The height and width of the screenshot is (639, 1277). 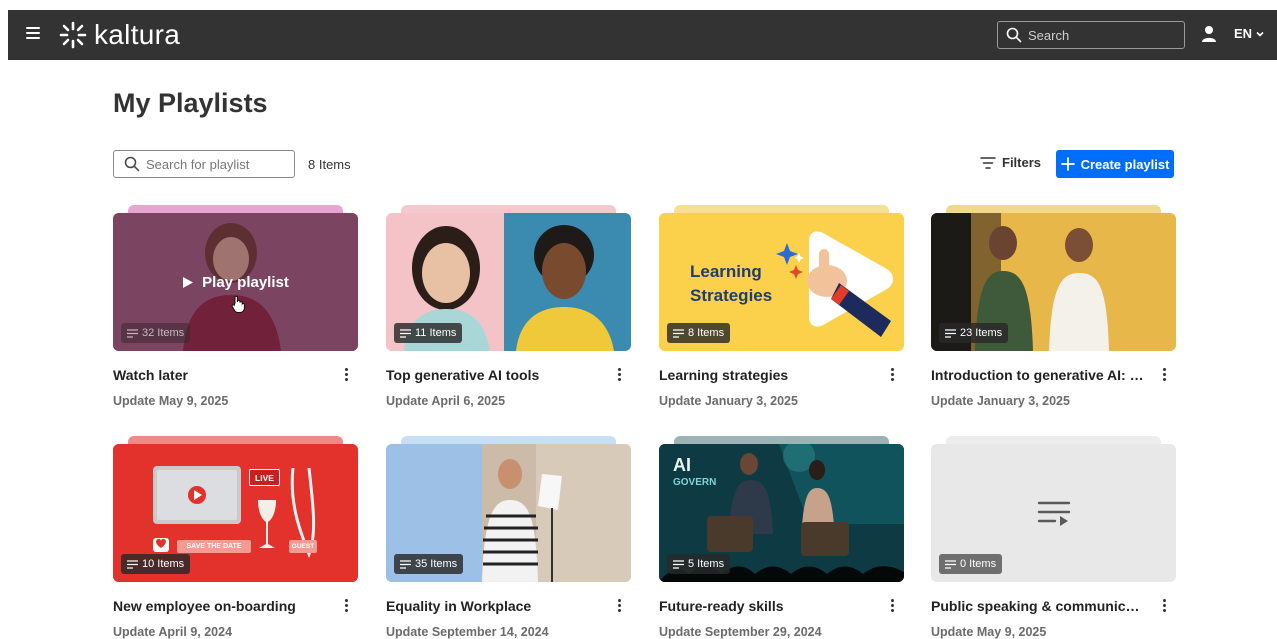 I want to click on playlist-title: Top generative AI tools, so click(x=493, y=375).